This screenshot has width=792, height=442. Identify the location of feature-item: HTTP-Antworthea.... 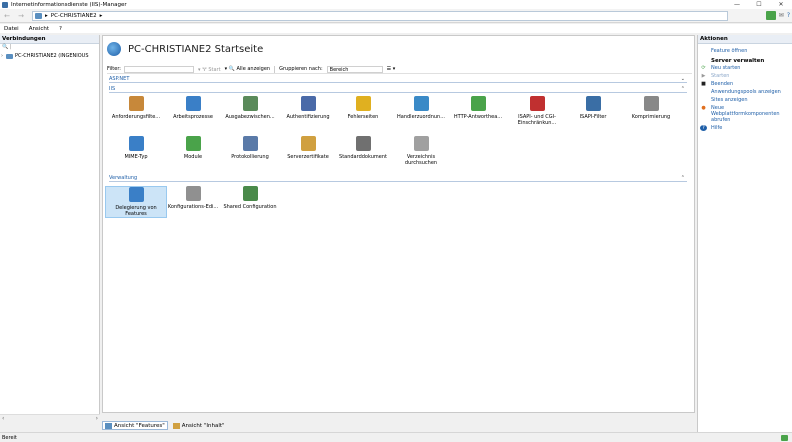
(478, 108).